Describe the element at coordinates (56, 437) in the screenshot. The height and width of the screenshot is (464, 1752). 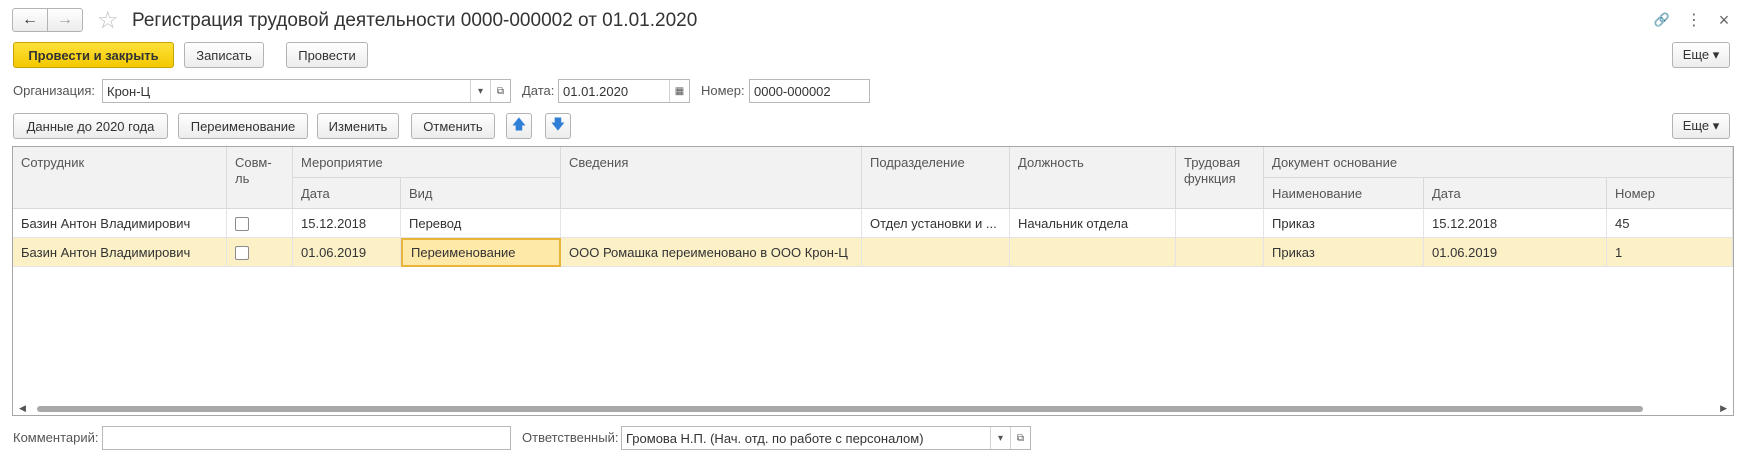
I see `comment-label: Комментарий:` at that location.